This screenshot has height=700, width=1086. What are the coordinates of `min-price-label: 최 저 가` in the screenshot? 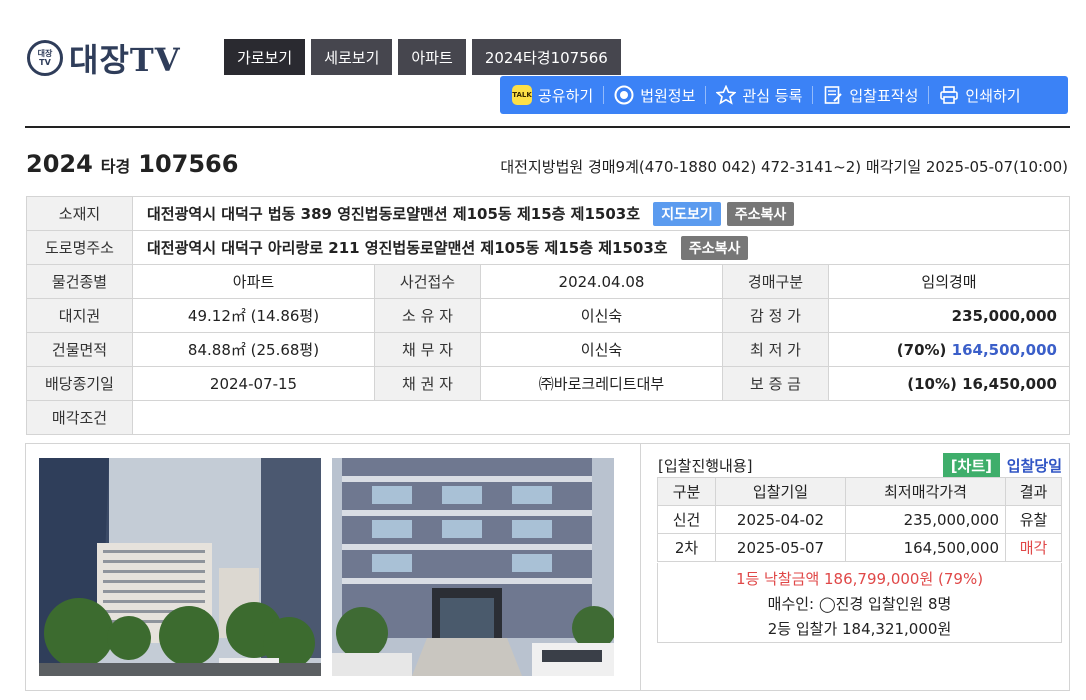 It's located at (775, 349).